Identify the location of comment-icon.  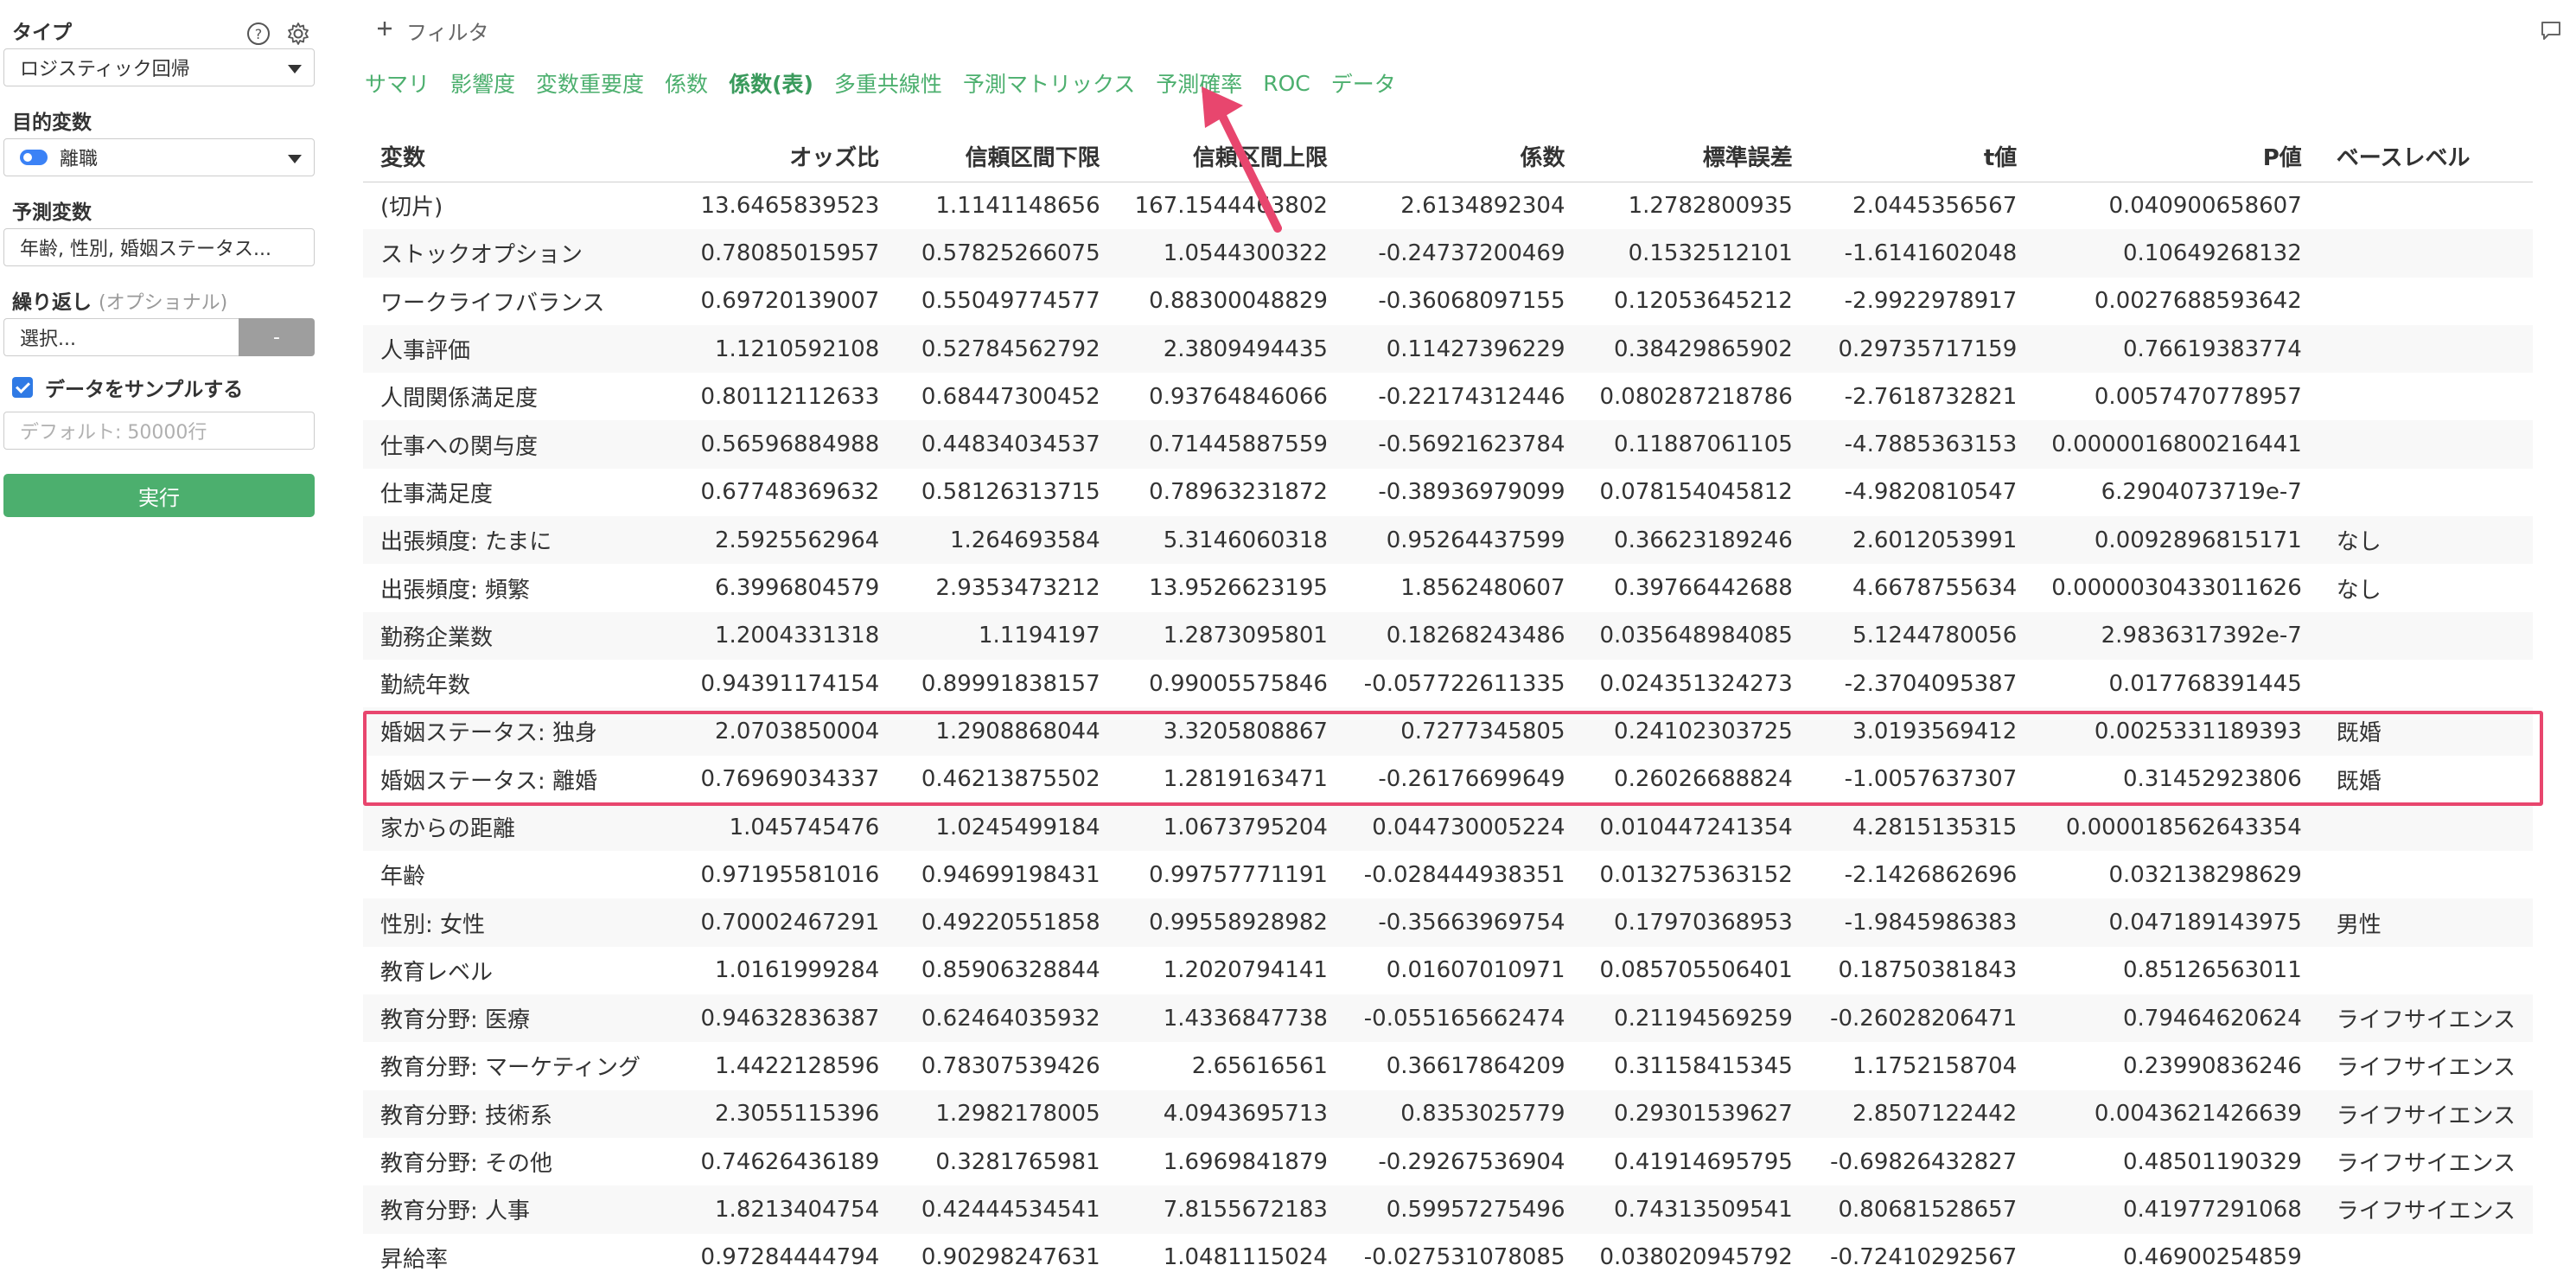
(2551, 30).